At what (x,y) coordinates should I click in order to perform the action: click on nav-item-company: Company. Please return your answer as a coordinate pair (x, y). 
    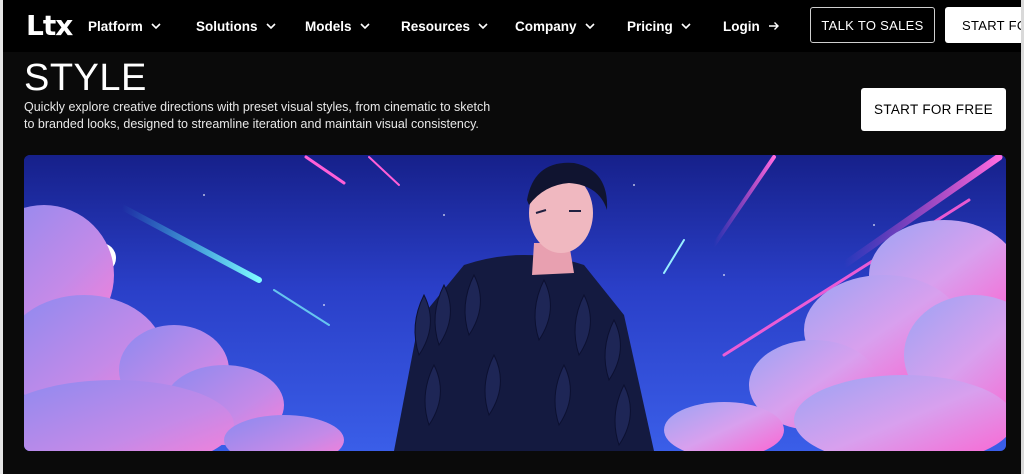
    Looking at the image, I should click on (555, 26).